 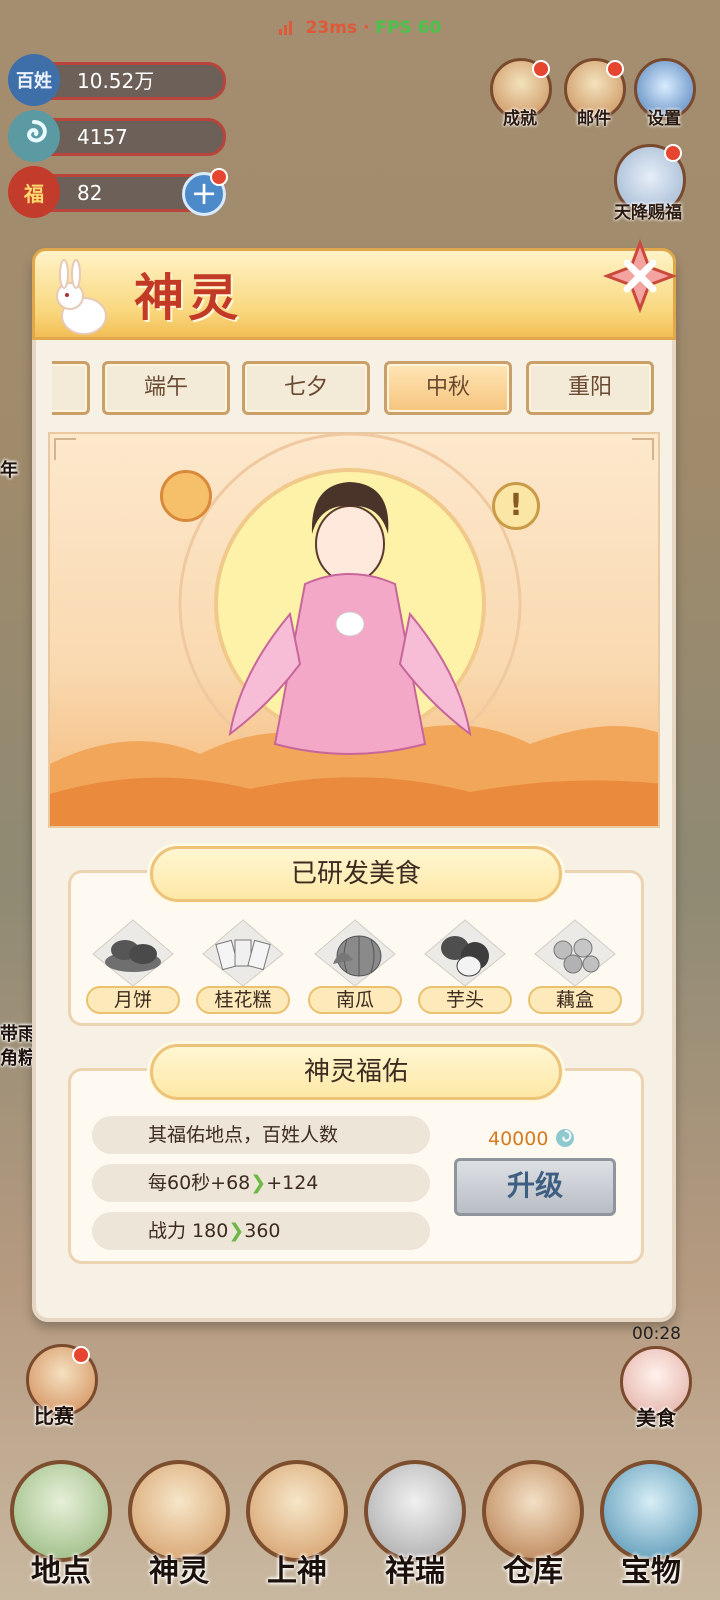 What do you see at coordinates (243, 1135) in the screenshot?
I see `stat-text: 其福佑地点，百姓人数` at bounding box center [243, 1135].